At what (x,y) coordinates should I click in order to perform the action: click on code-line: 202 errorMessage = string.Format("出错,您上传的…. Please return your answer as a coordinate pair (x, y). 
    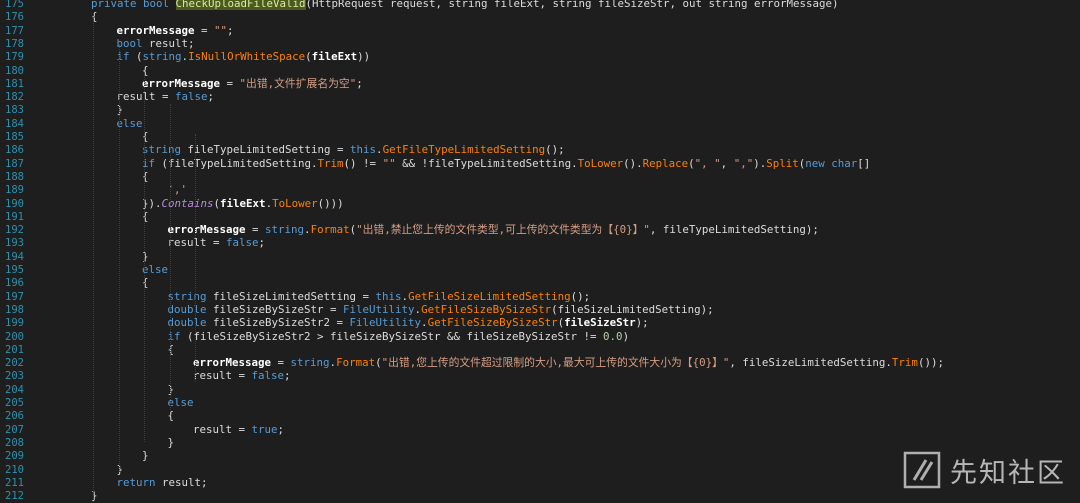
    Looking at the image, I should click on (542, 362).